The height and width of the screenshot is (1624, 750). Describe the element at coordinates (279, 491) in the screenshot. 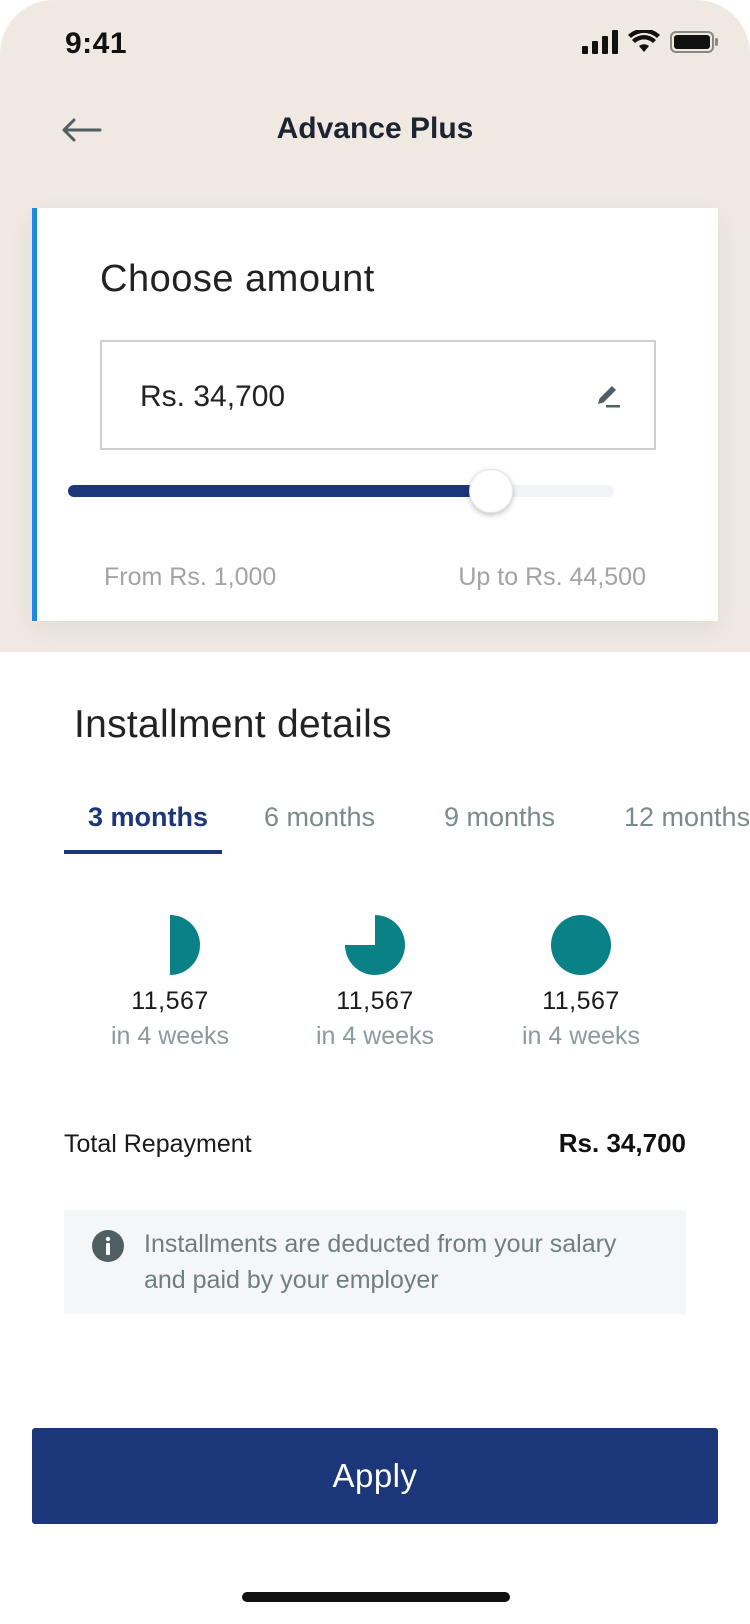

I see `slider-fill` at that location.